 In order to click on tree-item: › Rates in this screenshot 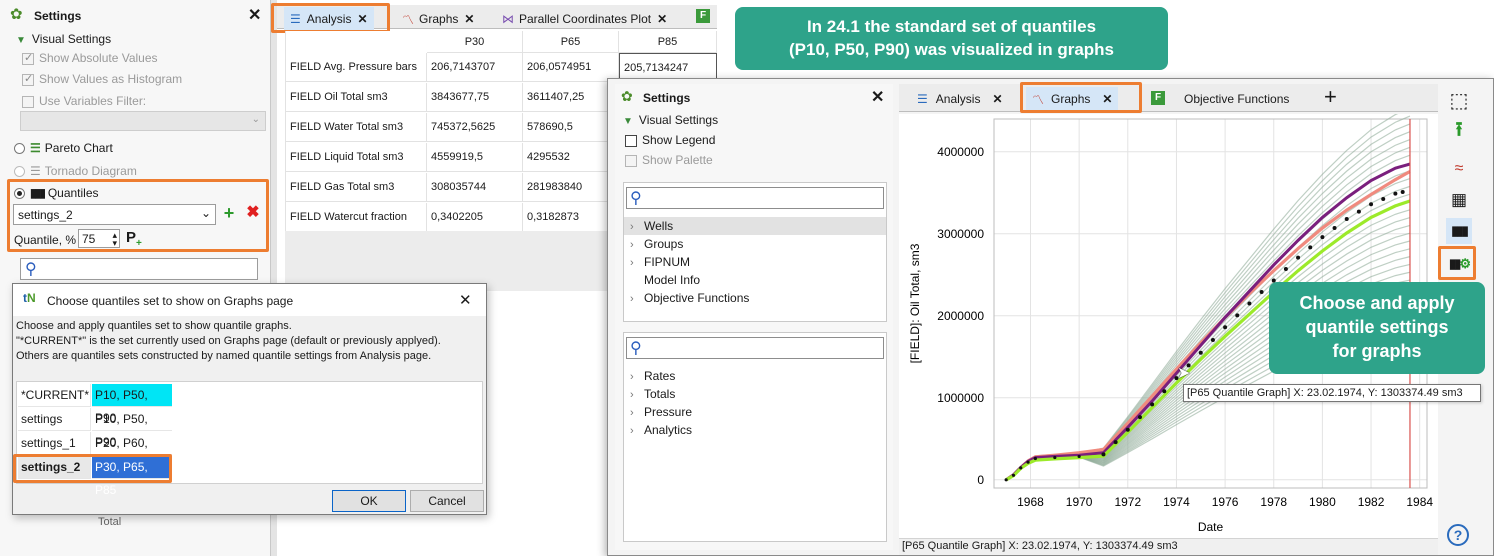, I will do `click(755, 376)`.